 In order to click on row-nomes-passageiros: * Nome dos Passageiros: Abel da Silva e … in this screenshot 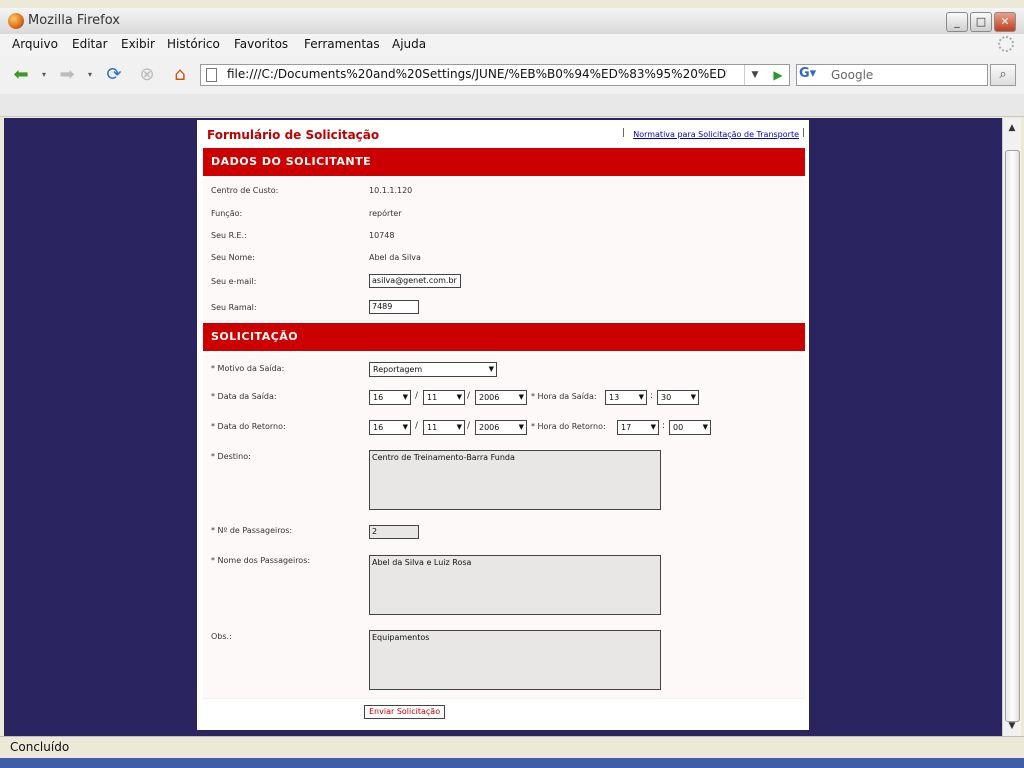, I will do `click(504, 585)`.